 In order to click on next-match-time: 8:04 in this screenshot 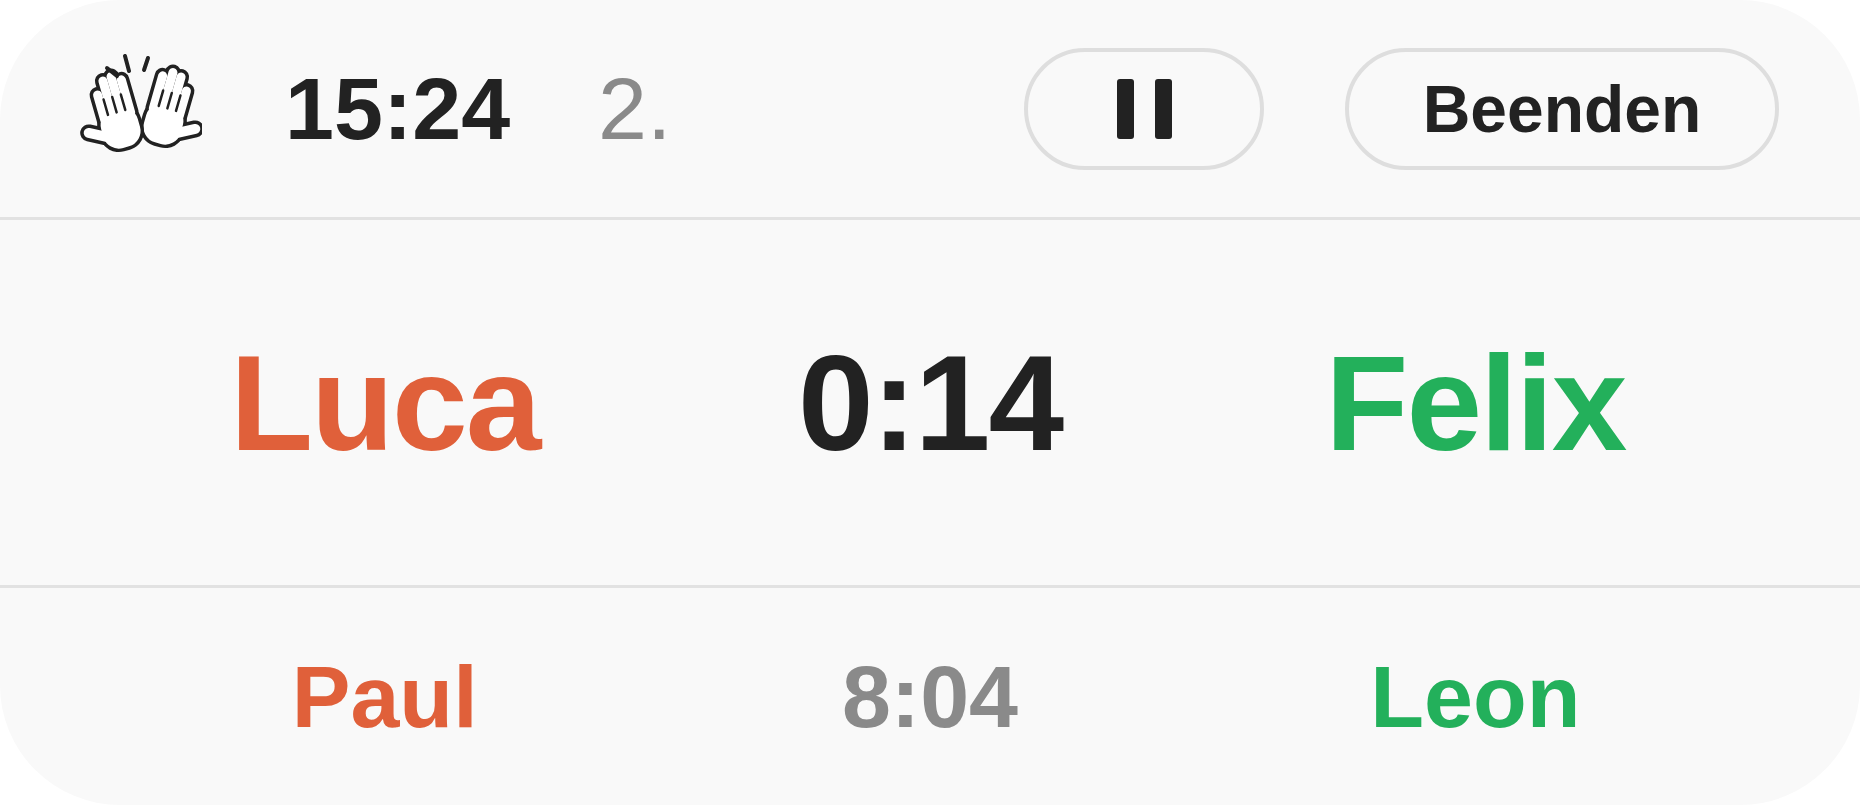, I will do `click(930, 696)`.